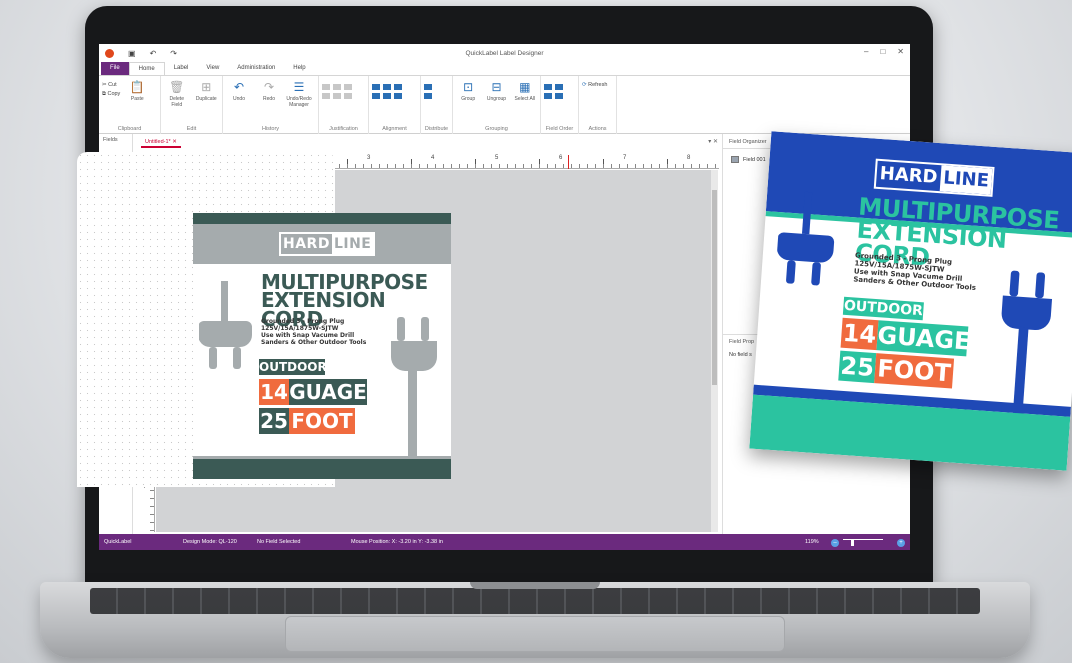 Image resolution: width=1072 pixels, height=663 pixels. I want to click on undo-arrow-icon: ↶, so click(239, 87).